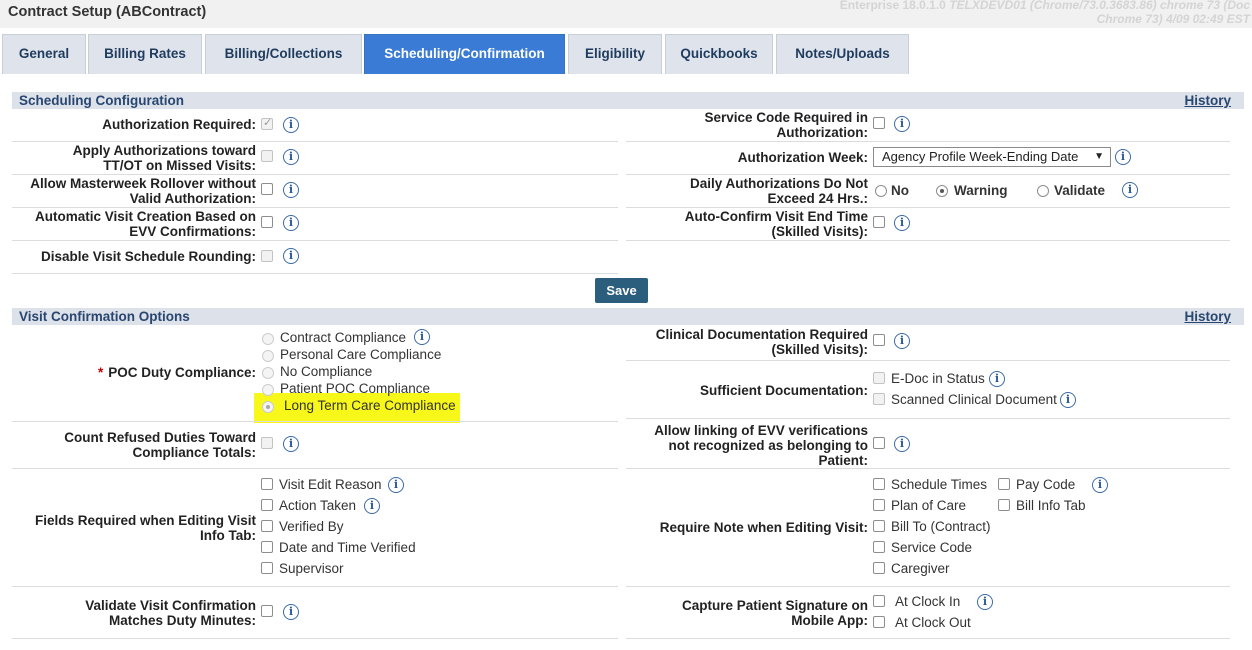 This screenshot has width=1252, height=650. I want to click on caregiver-checkbox, so click(879, 568).